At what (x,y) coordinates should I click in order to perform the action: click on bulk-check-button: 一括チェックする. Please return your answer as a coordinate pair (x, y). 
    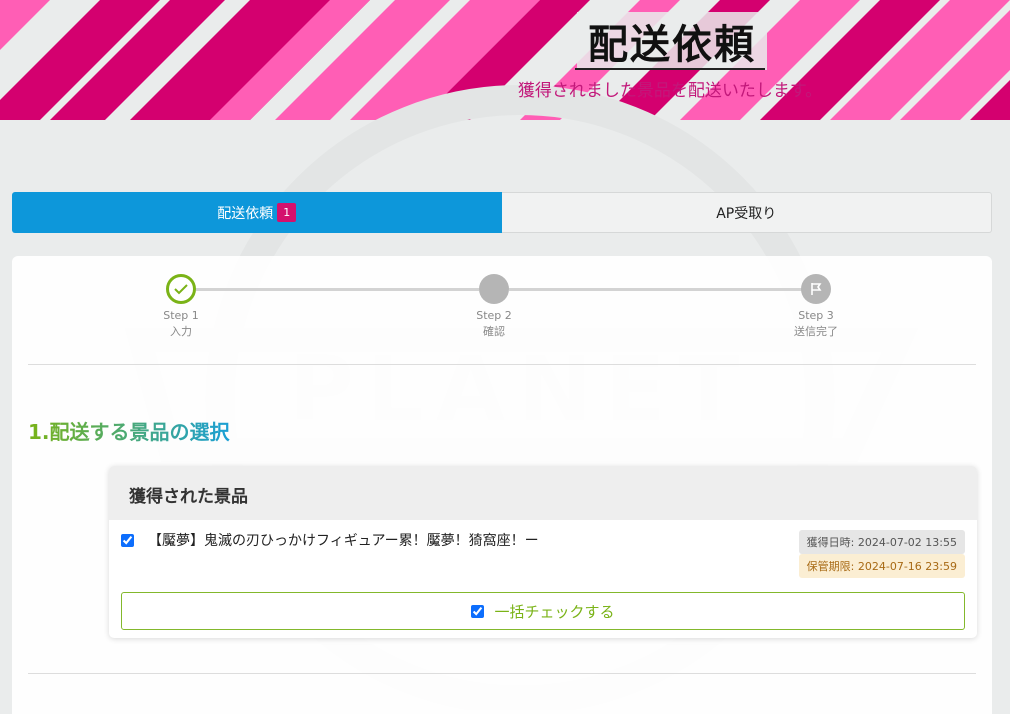
    Looking at the image, I should click on (543, 611).